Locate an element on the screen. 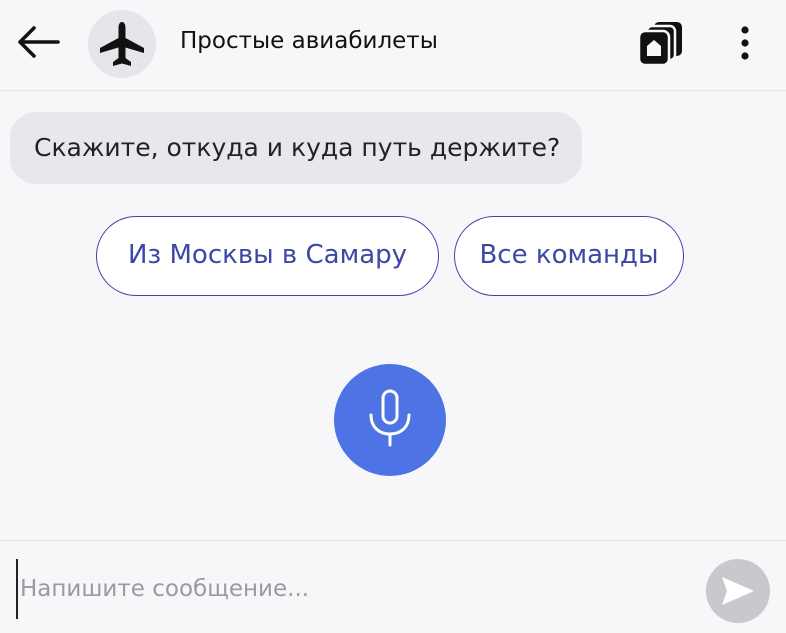 The width and height of the screenshot is (786, 633). send-icon is located at coordinates (738, 591).